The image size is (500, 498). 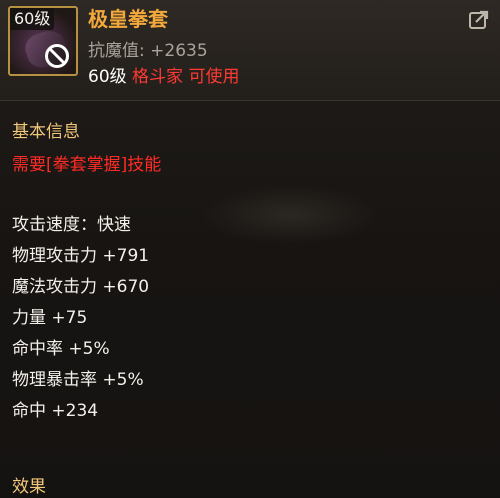 I want to click on share-icon, so click(x=480, y=20).